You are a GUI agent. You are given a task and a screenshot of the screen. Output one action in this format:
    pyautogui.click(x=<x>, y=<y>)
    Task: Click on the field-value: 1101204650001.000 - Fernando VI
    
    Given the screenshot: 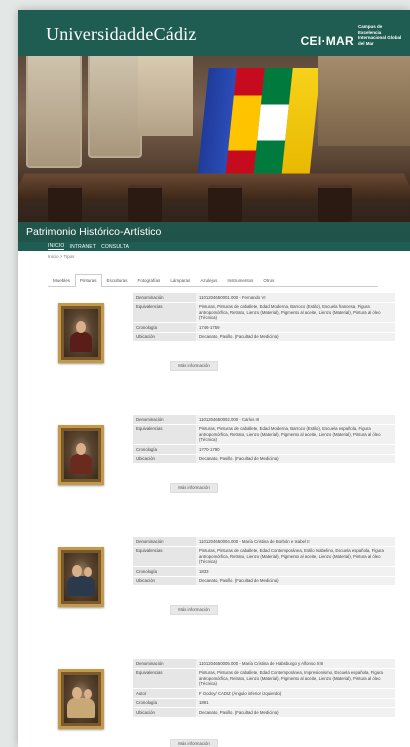 What is the action you would take?
    pyautogui.click(x=295, y=298)
    